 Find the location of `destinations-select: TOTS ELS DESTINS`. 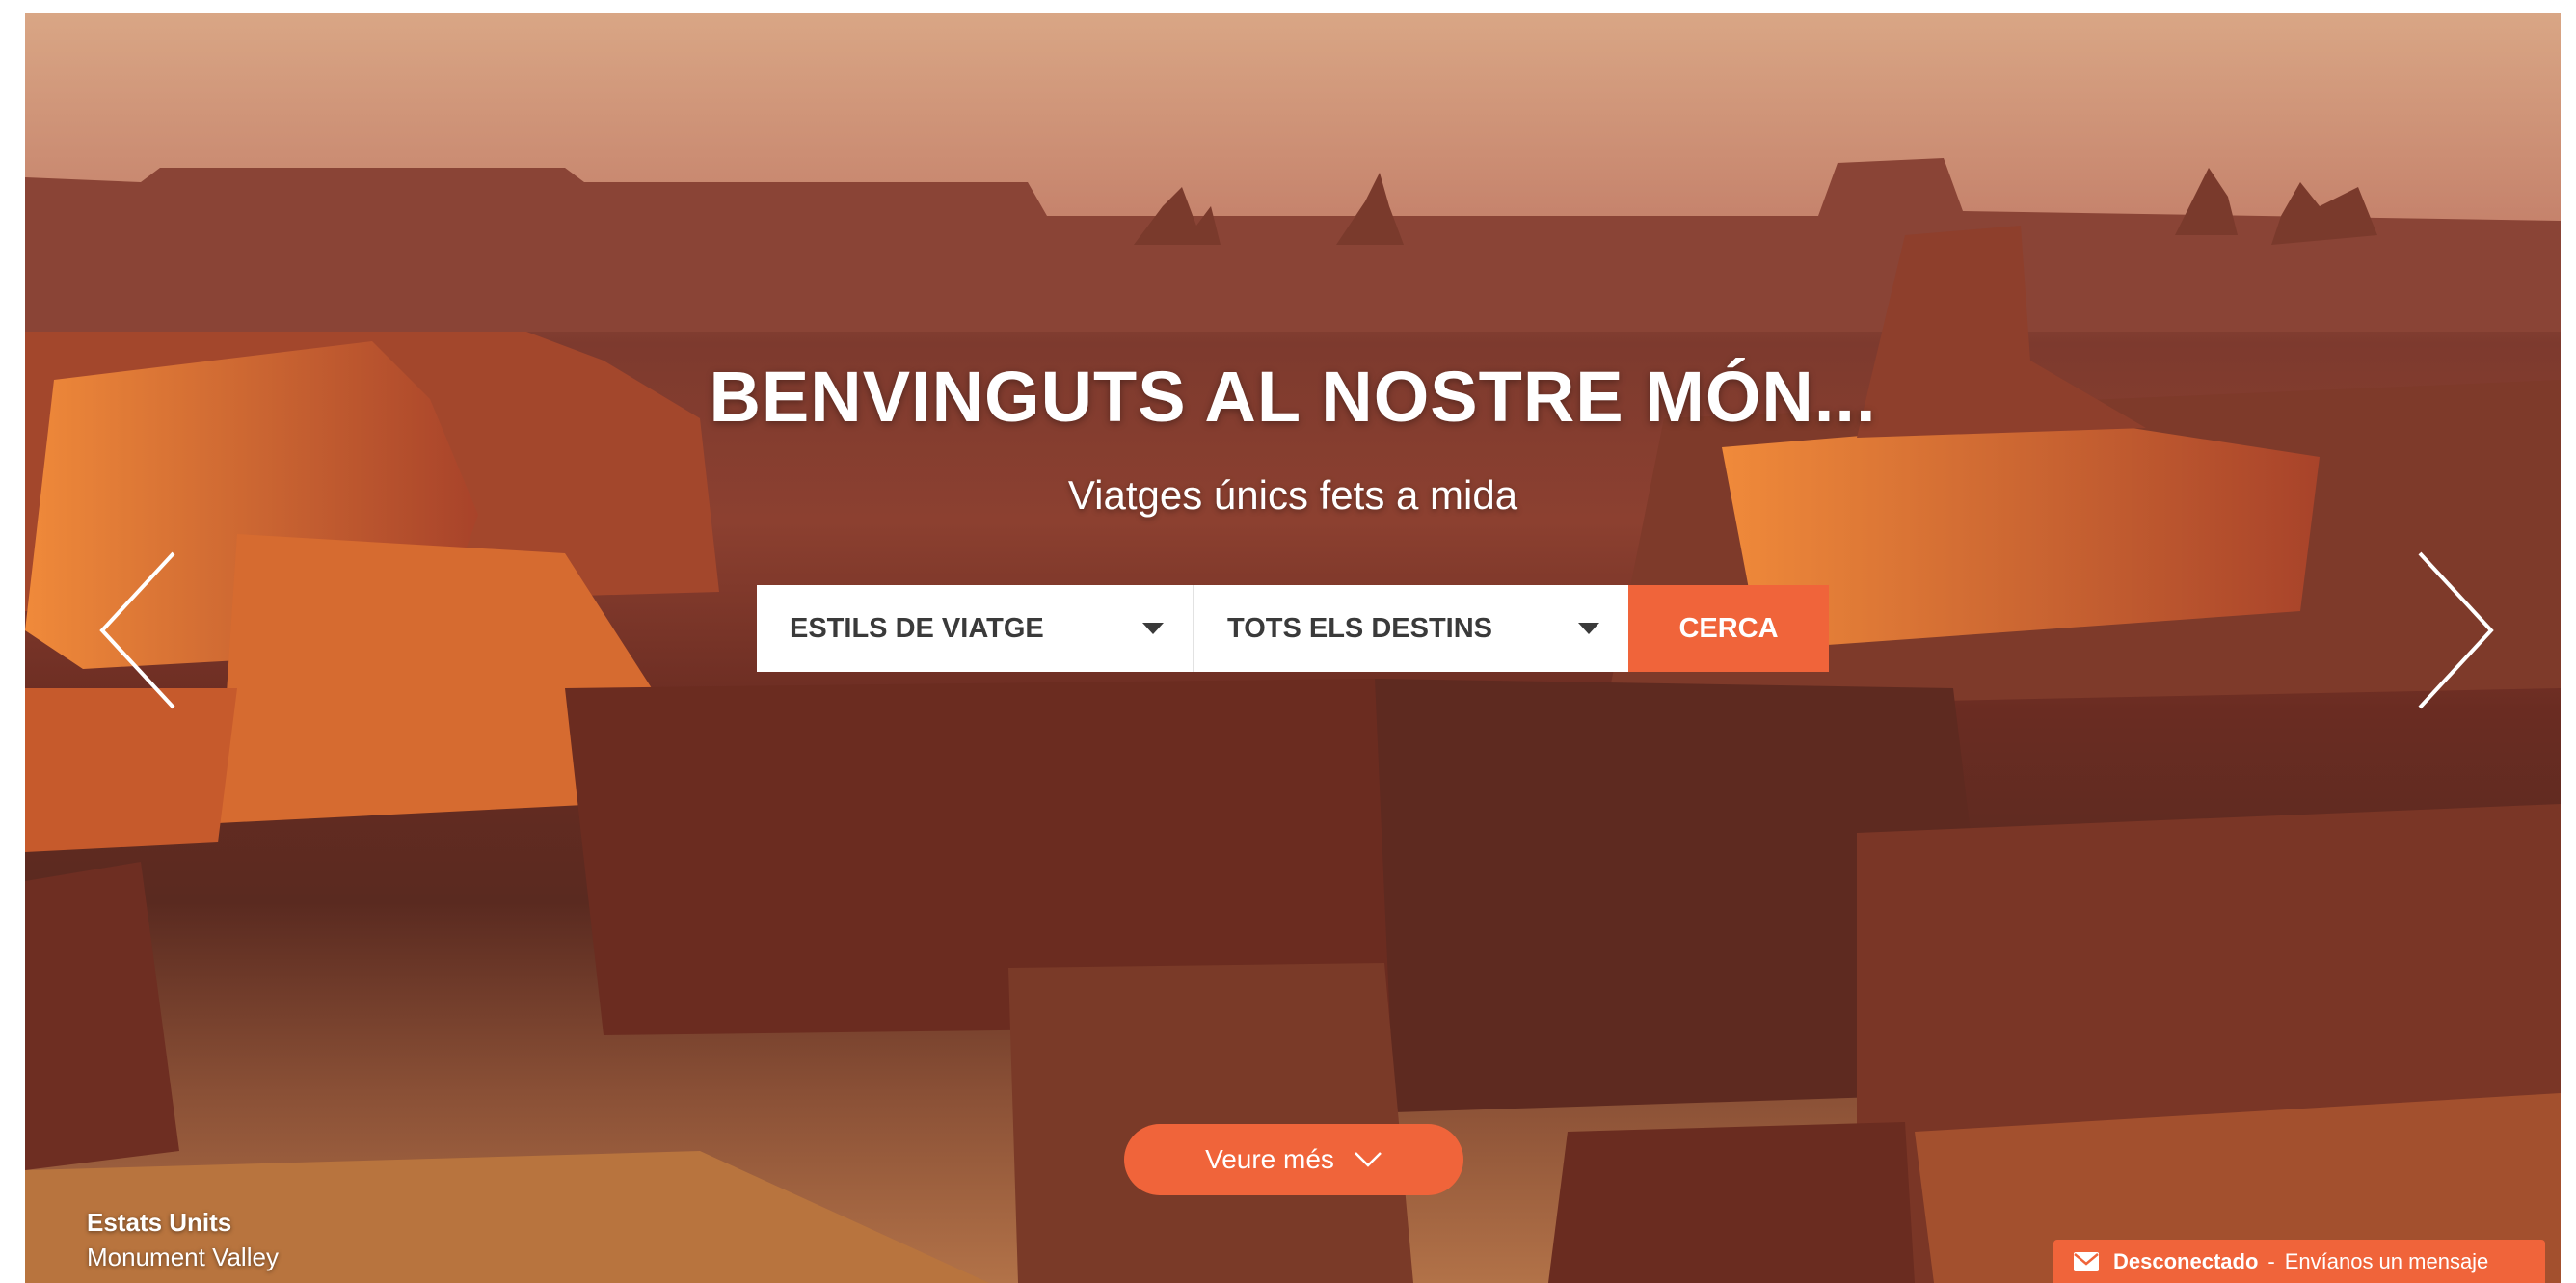

destinations-select: TOTS ELS DESTINS is located at coordinates (1411, 628).